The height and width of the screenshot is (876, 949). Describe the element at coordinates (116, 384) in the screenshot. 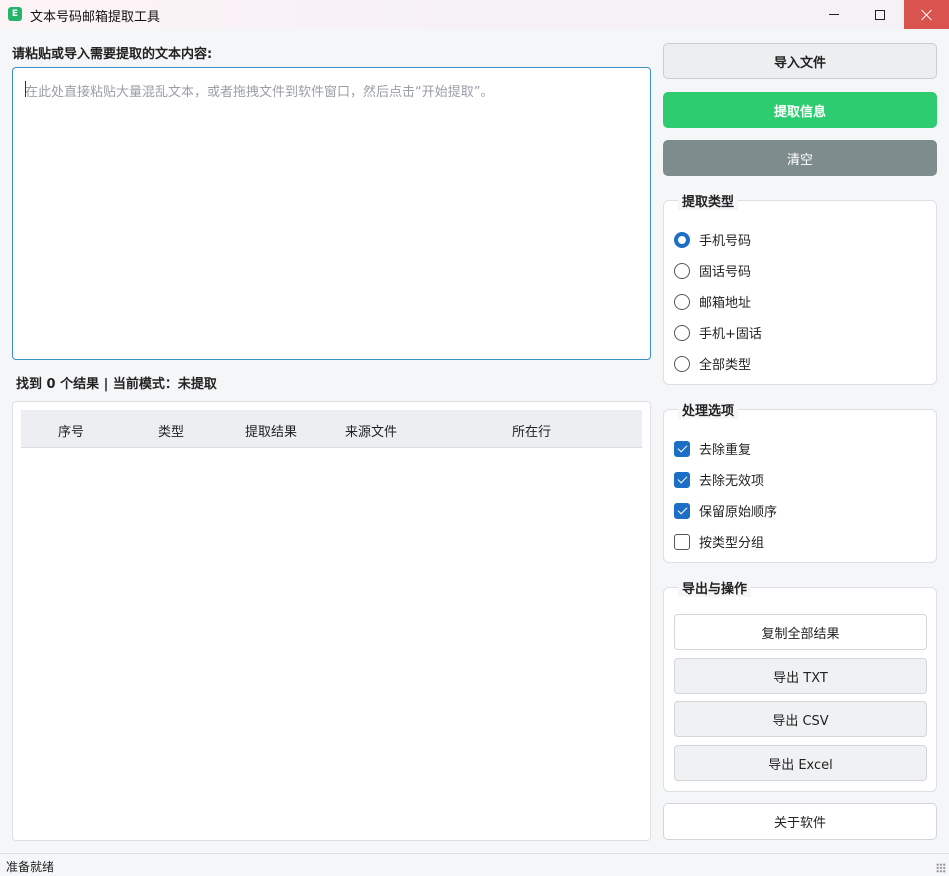

I see `result-summary: 找到 0 个结果 | 当前模式：未提取` at that location.